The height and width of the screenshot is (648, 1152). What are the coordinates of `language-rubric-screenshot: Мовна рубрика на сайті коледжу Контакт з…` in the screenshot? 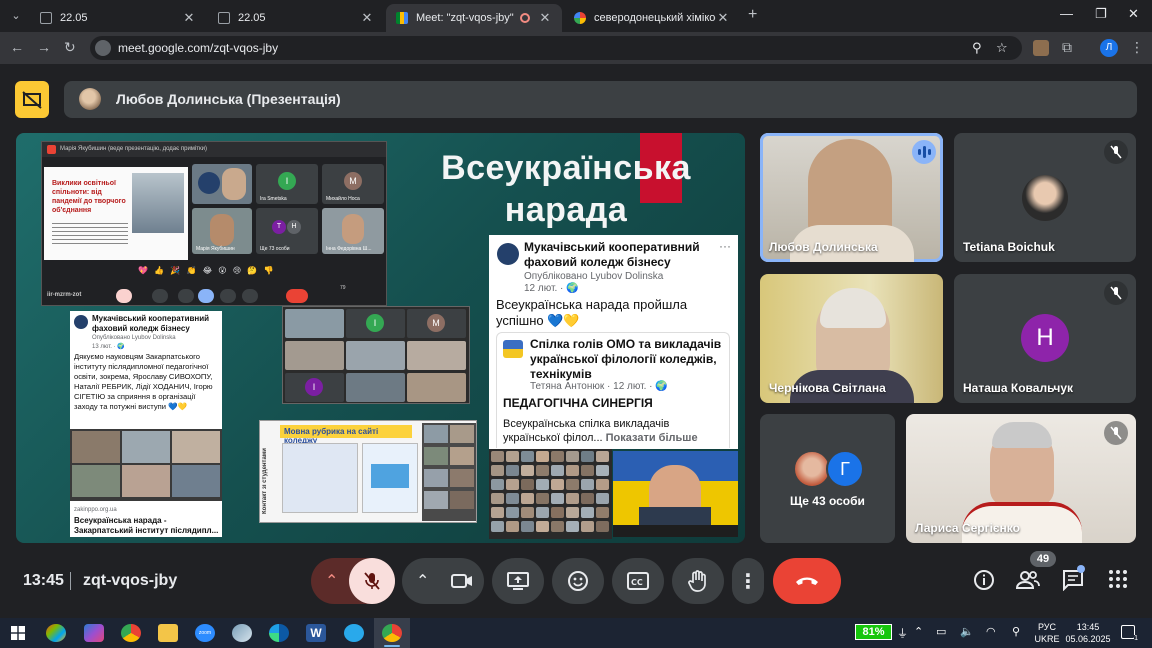 It's located at (368, 471).